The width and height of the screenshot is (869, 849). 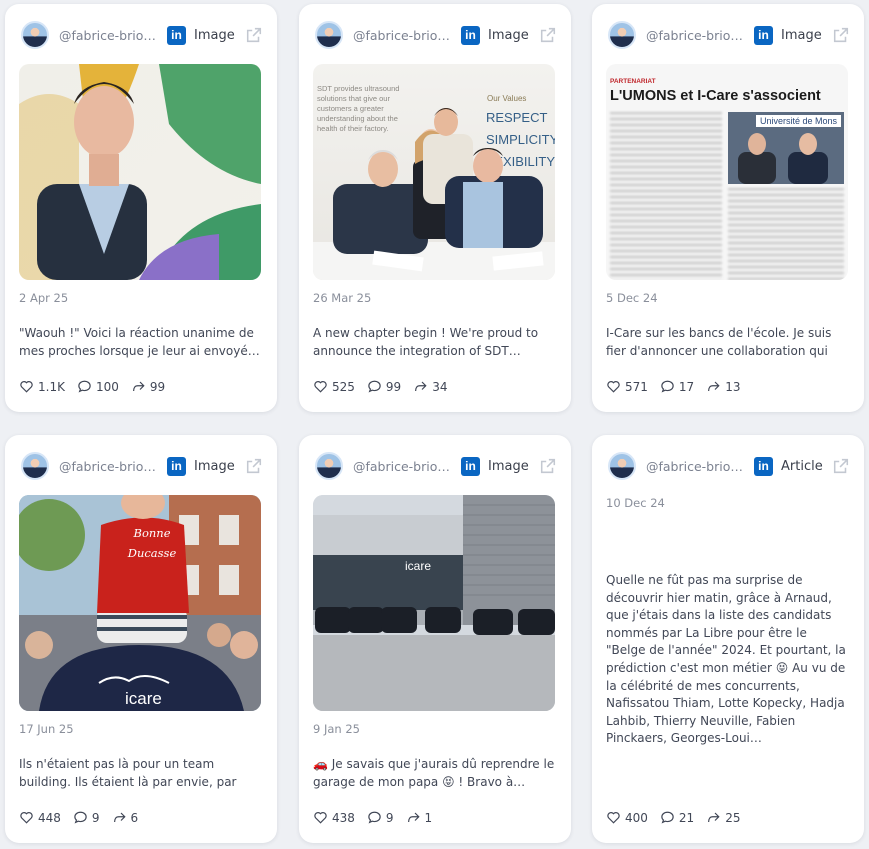 What do you see at coordinates (393, 386) in the screenshot?
I see `comments-count: 99` at bounding box center [393, 386].